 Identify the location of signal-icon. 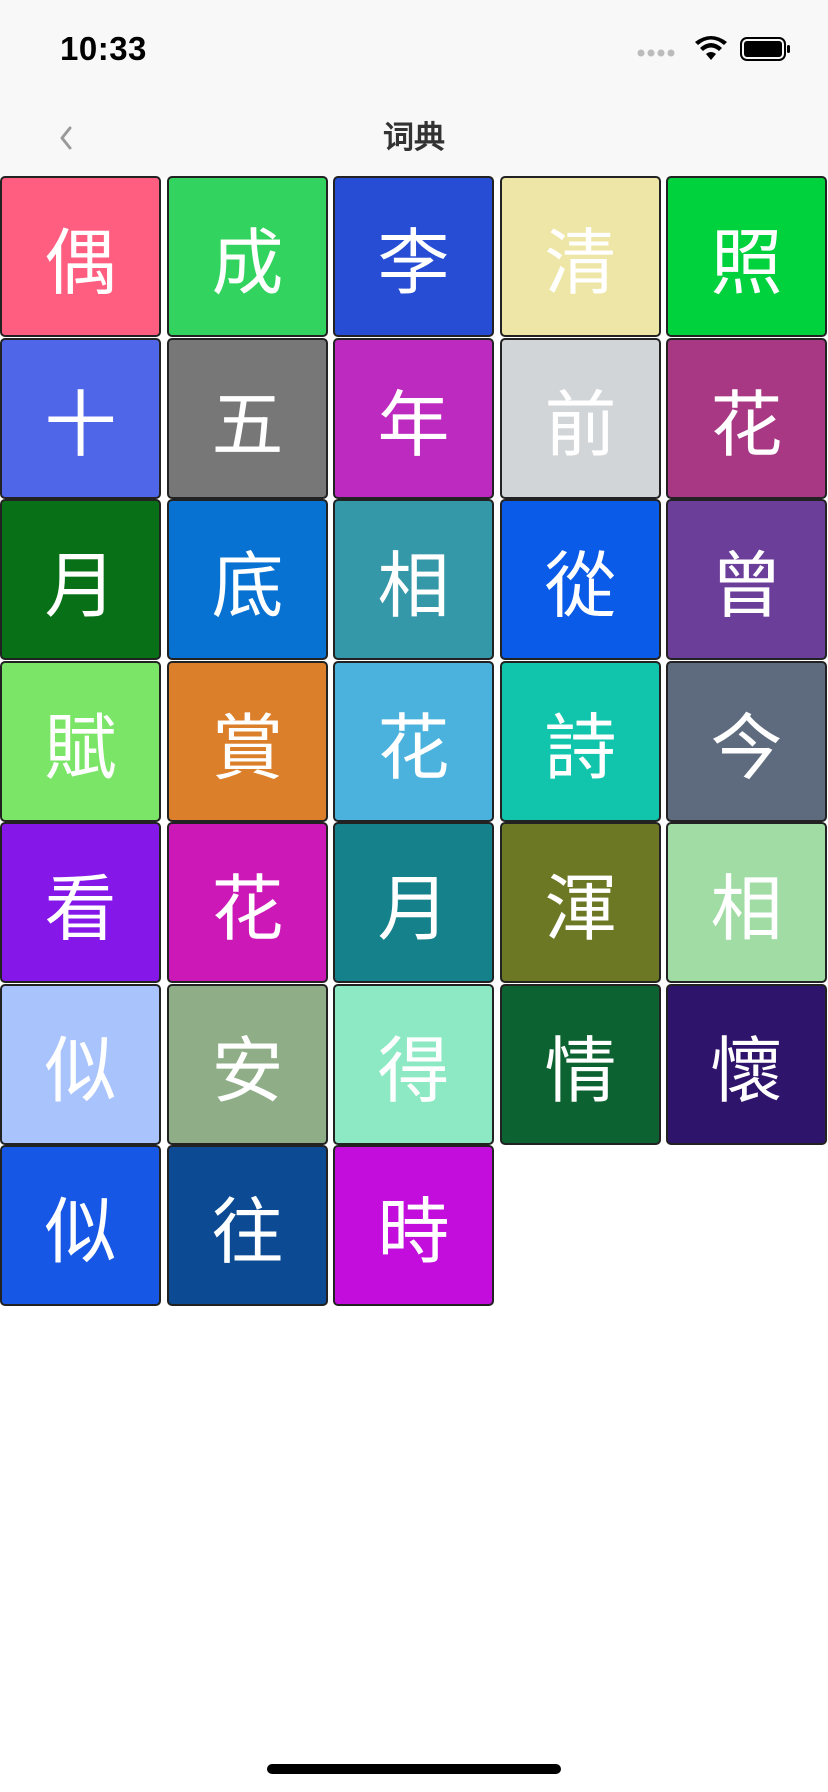
(656, 53).